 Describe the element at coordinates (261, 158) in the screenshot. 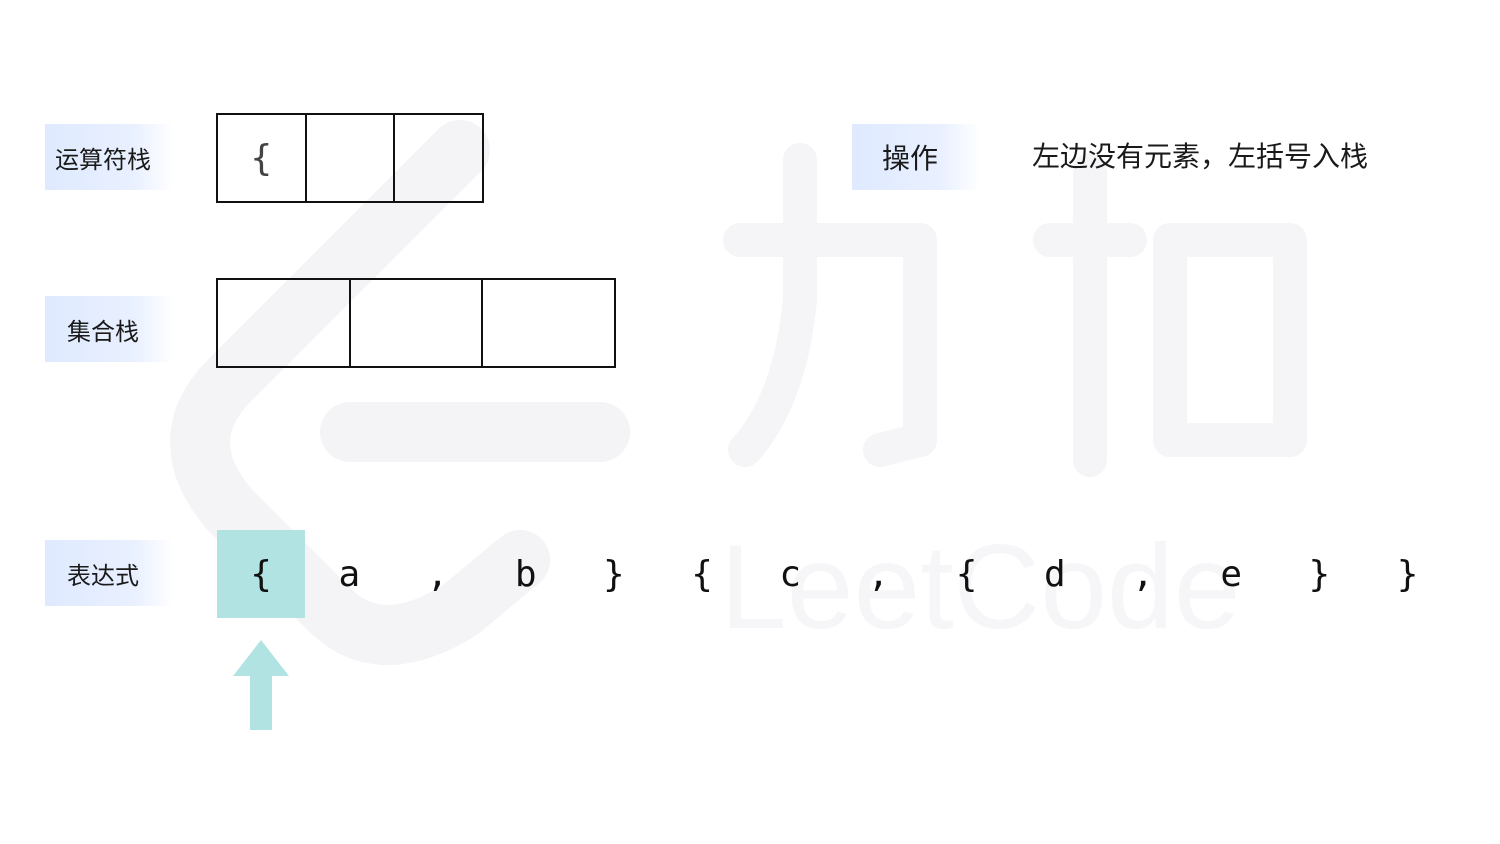

I see `operator-stack-cell: {` at that location.